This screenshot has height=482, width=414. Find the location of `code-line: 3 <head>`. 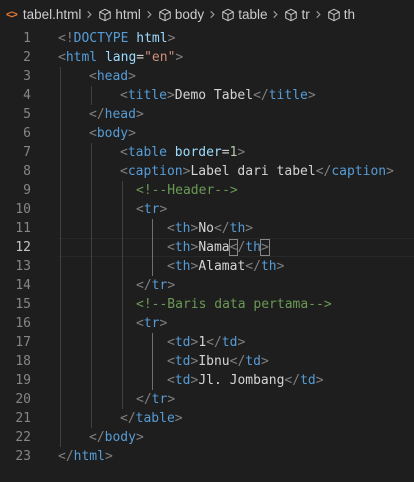

code-line: 3 <head> is located at coordinates (207, 76).